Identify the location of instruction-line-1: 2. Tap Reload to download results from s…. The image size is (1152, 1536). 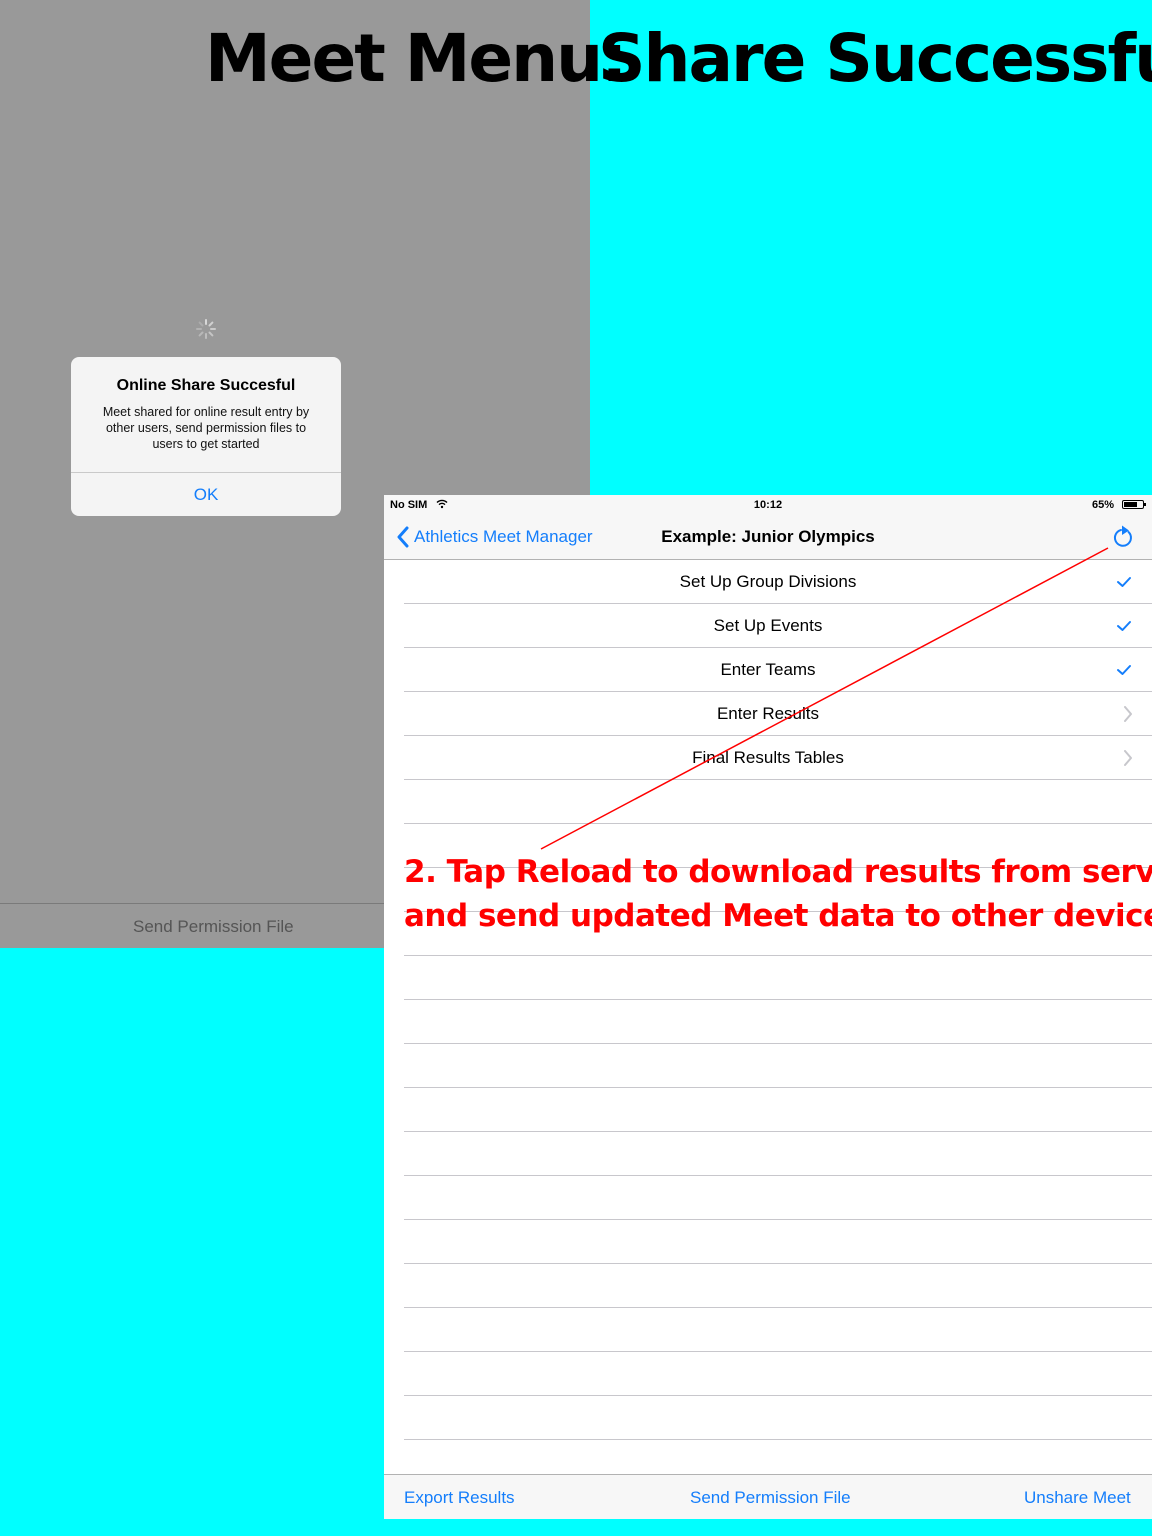
(778, 872).